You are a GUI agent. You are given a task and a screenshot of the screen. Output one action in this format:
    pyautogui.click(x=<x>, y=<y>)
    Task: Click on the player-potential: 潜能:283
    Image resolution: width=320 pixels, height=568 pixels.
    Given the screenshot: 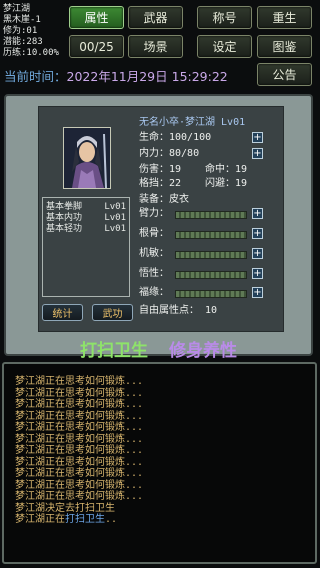 What is the action you would take?
    pyautogui.click(x=23, y=42)
    